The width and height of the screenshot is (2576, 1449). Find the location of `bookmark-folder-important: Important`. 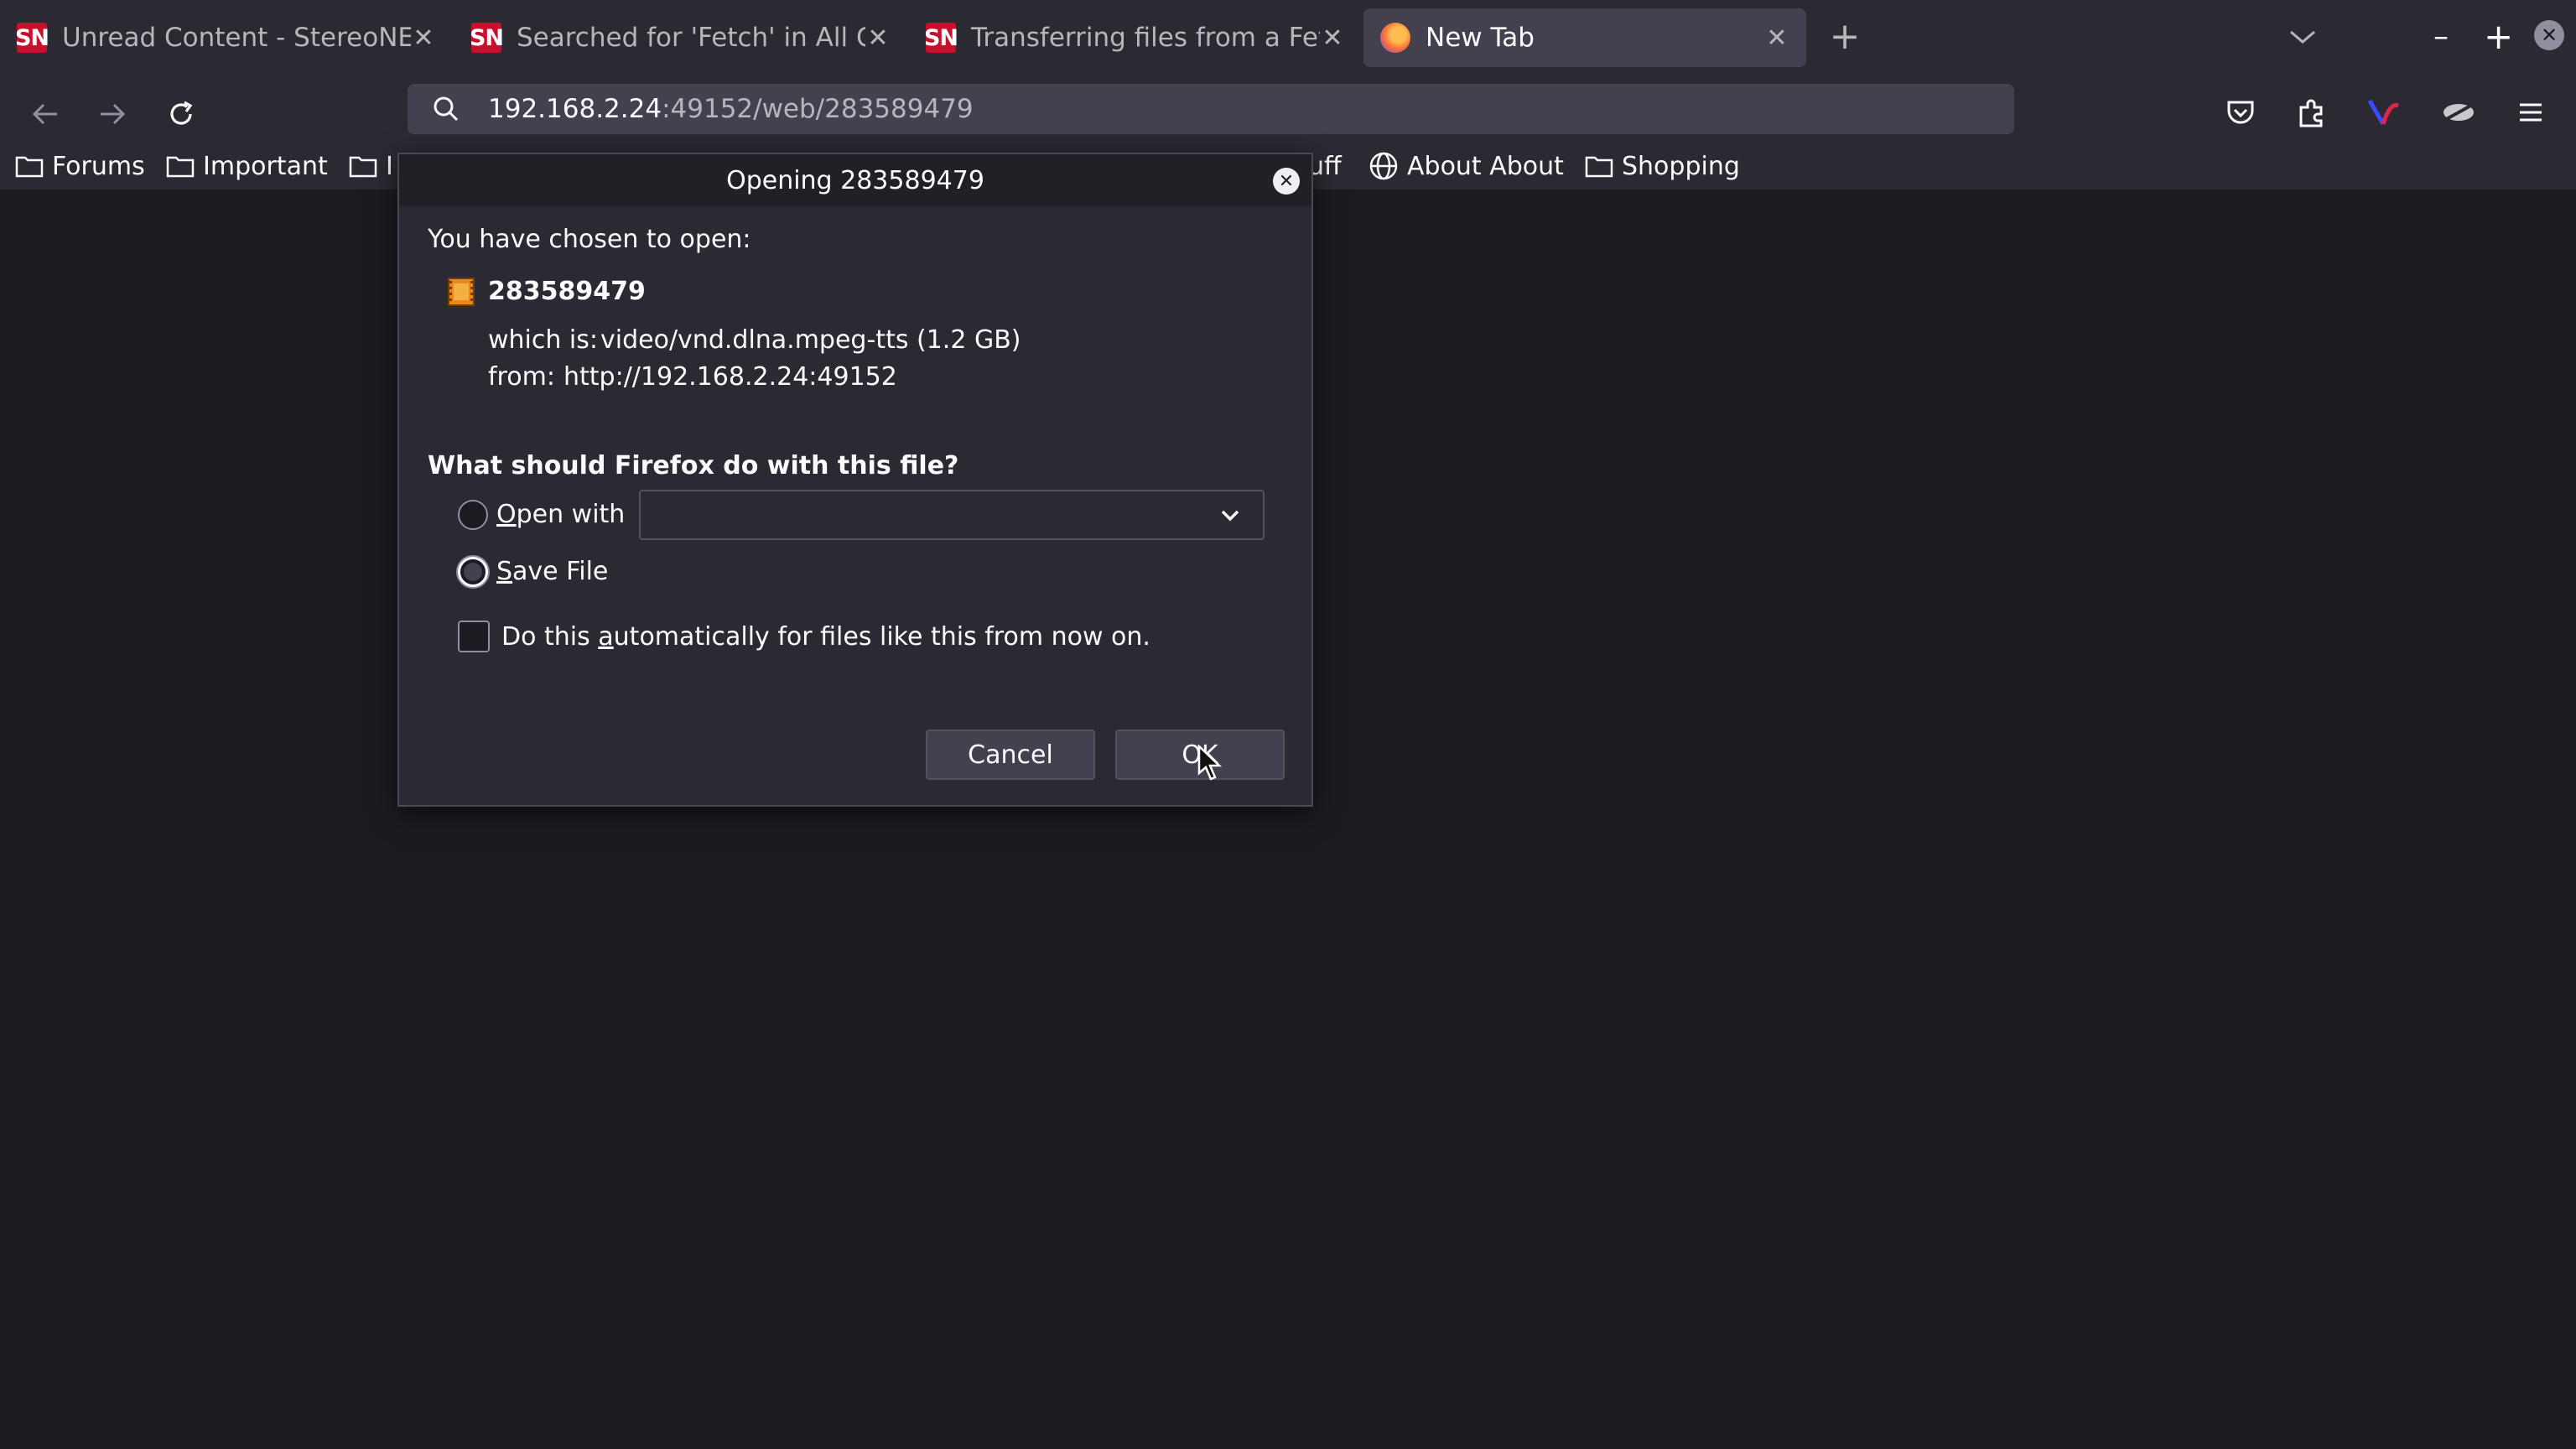

bookmark-folder-important: Important is located at coordinates (247, 166).